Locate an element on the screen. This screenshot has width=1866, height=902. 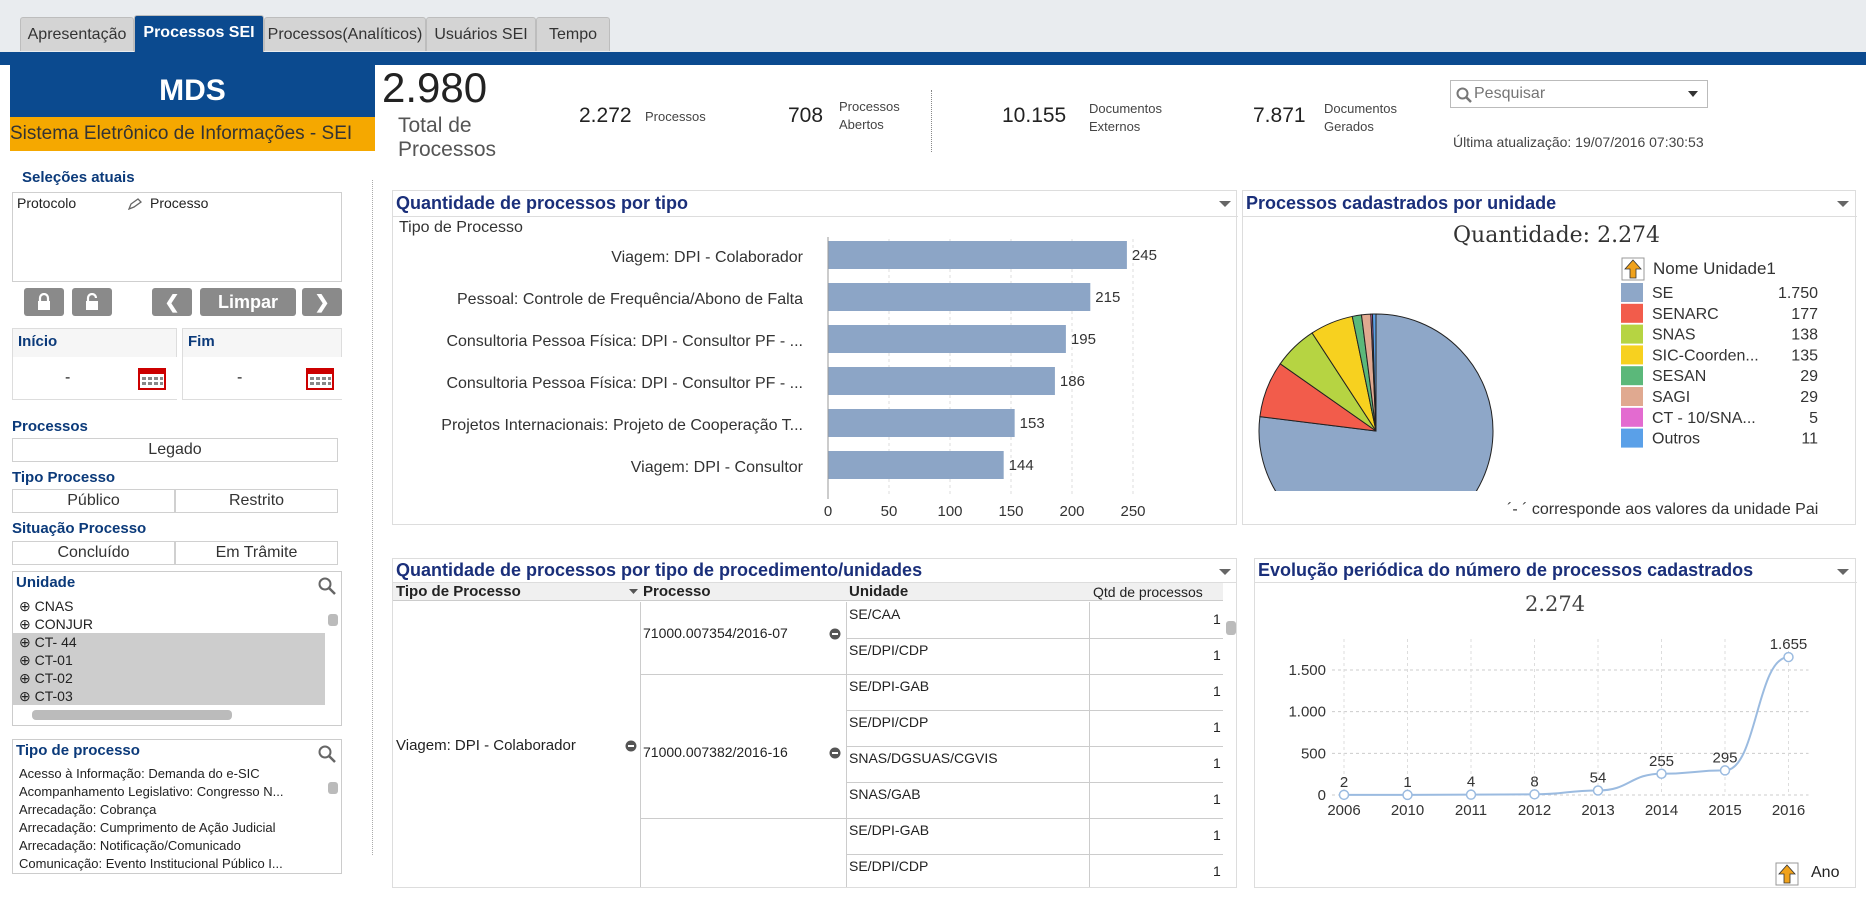
unlock-button is located at coordinates (92, 302).